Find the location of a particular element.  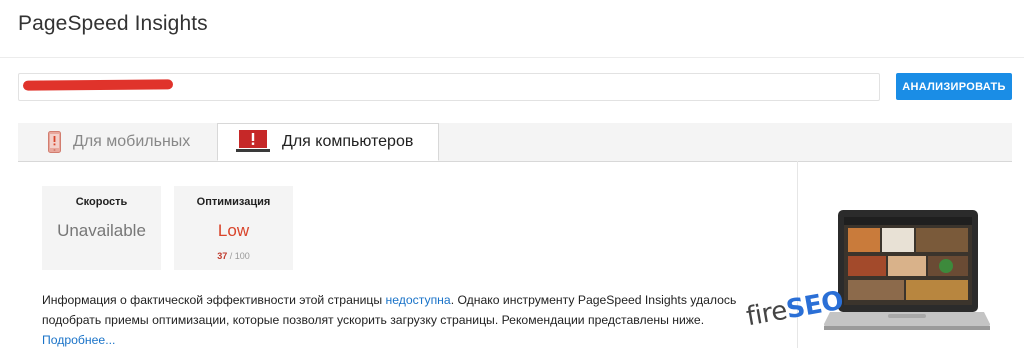

speed-title: Скорость is located at coordinates (101, 202).